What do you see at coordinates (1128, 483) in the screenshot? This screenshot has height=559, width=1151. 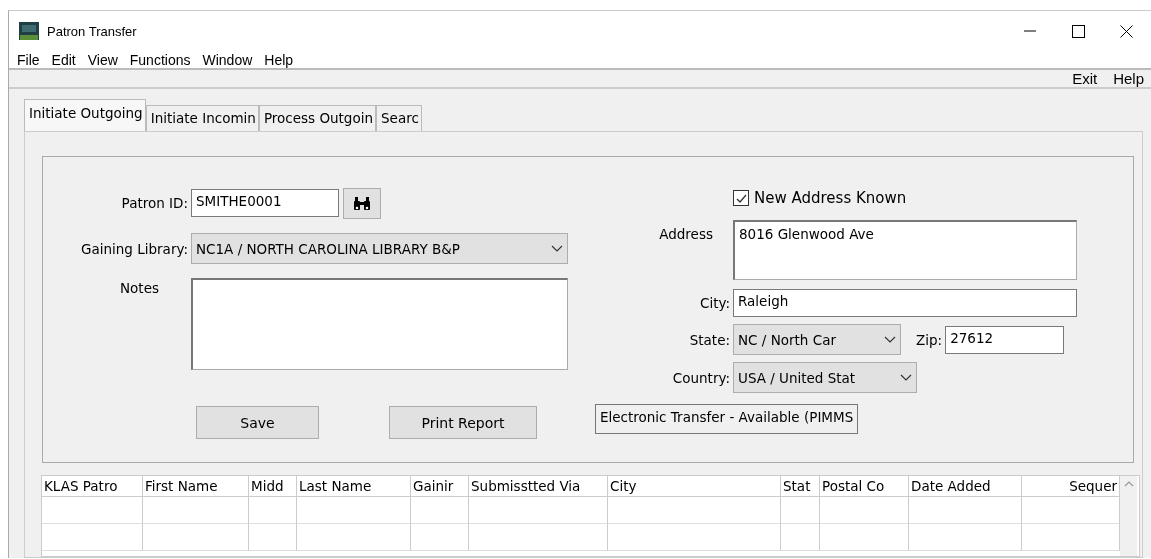 I see `scroll-up-icon` at bounding box center [1128, 483].